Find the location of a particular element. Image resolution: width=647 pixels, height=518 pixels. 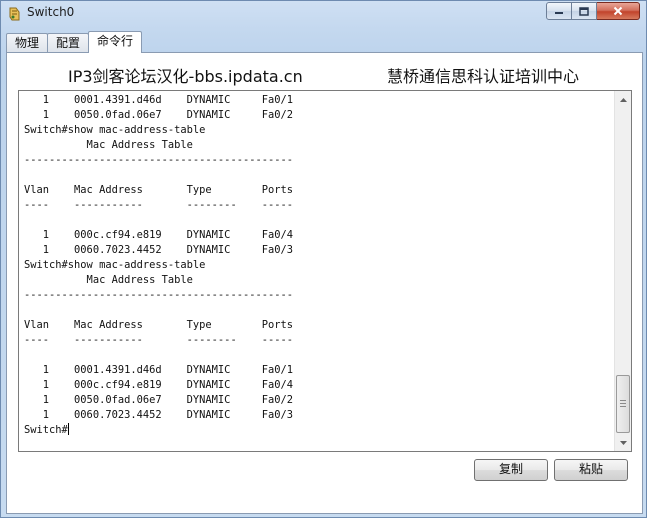

scroll-up-arrow-icon is located at coordinates (623, 99).